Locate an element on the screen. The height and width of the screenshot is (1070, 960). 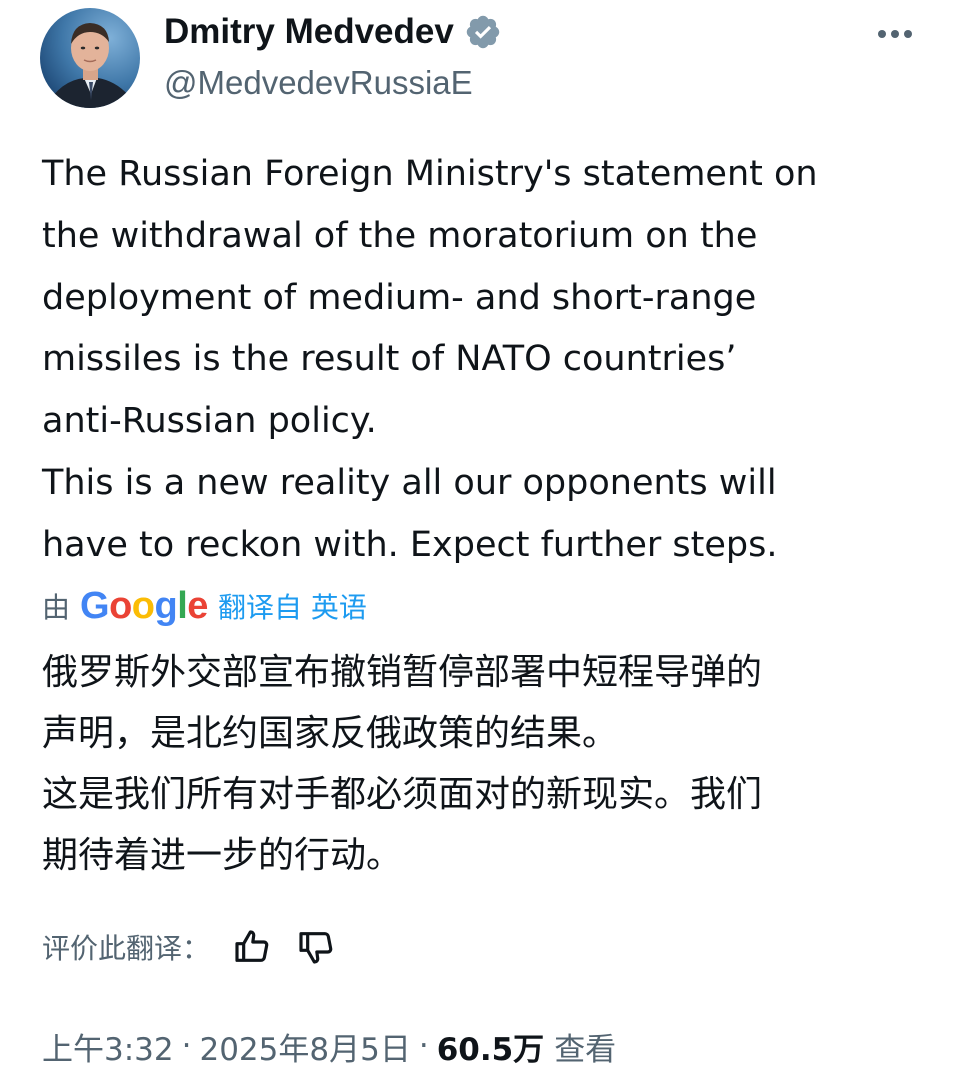
google-logo-letter: g is located at coordinates (166, 606).